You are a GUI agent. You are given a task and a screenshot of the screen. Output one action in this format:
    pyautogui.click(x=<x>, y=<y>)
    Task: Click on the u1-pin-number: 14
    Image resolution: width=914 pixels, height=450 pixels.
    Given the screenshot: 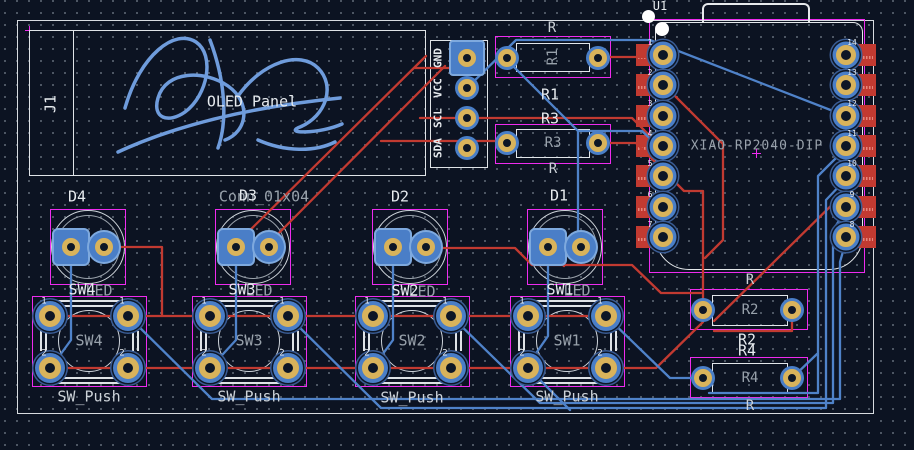 What is the action you would take?
    pyautogui.click(x=852, y=42)
    